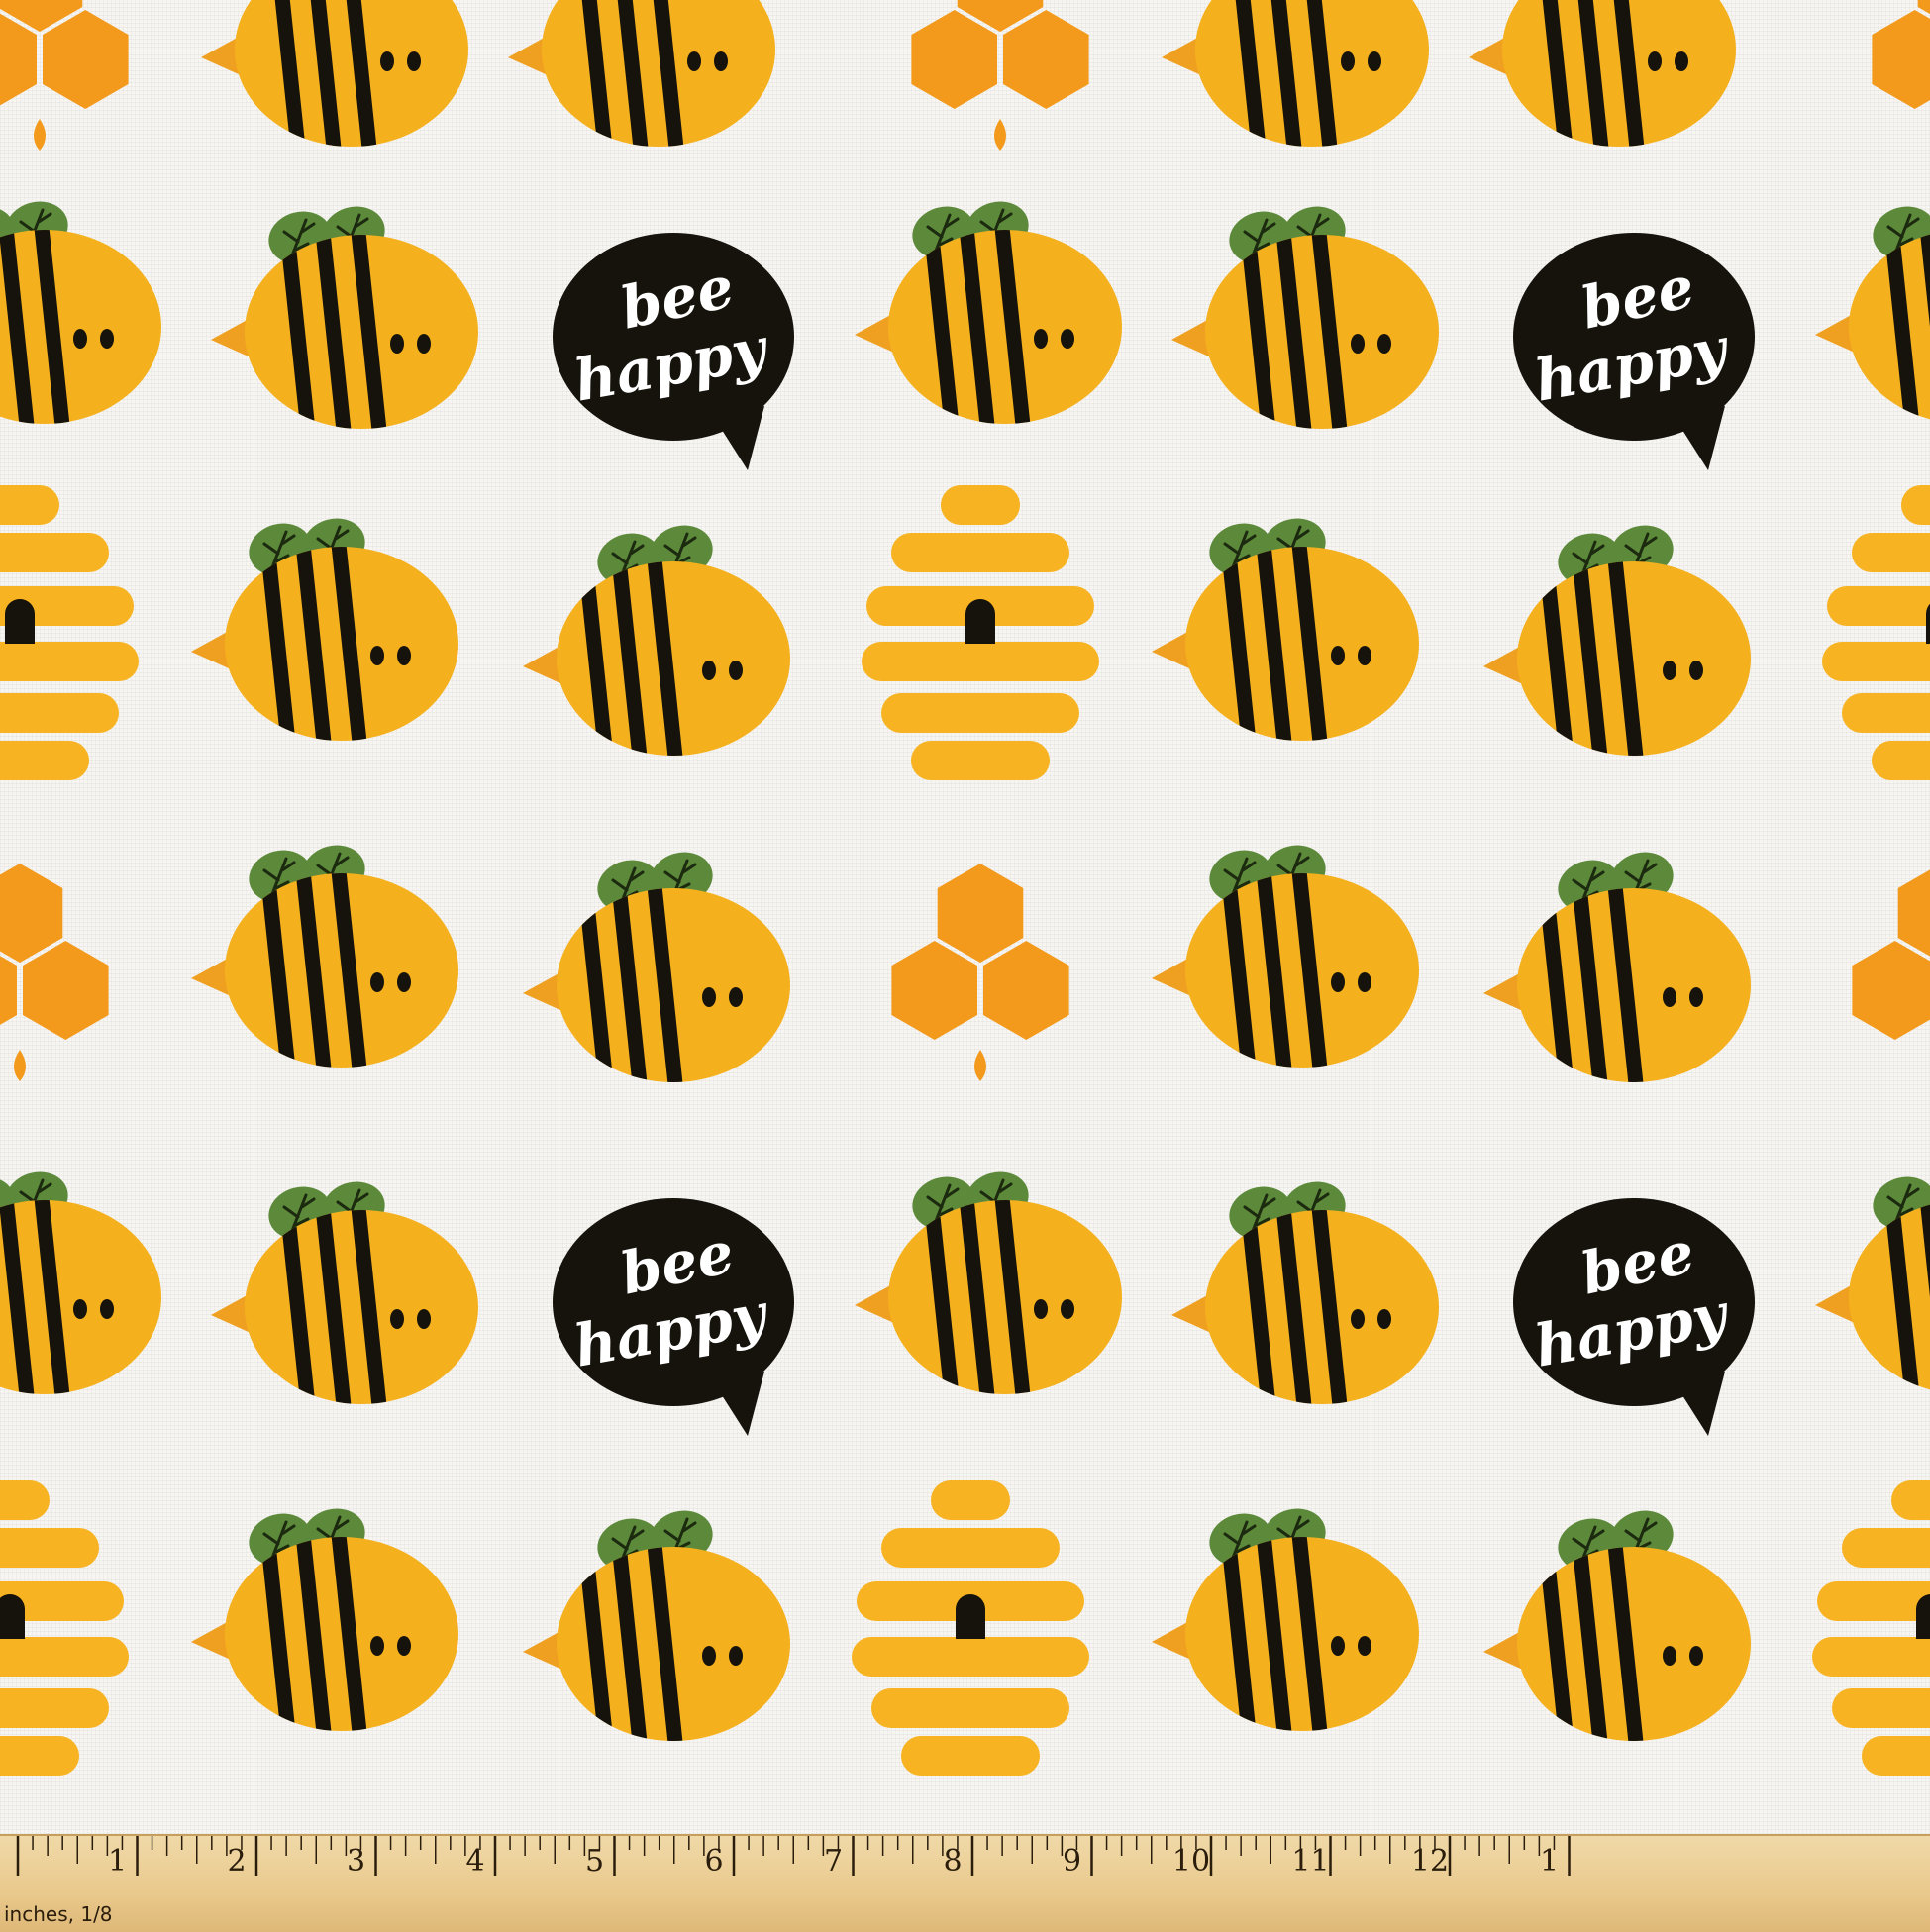 This screenshot has width=1930, height=1932. I want to click on ruler-number: 2, so click(236, 1861).